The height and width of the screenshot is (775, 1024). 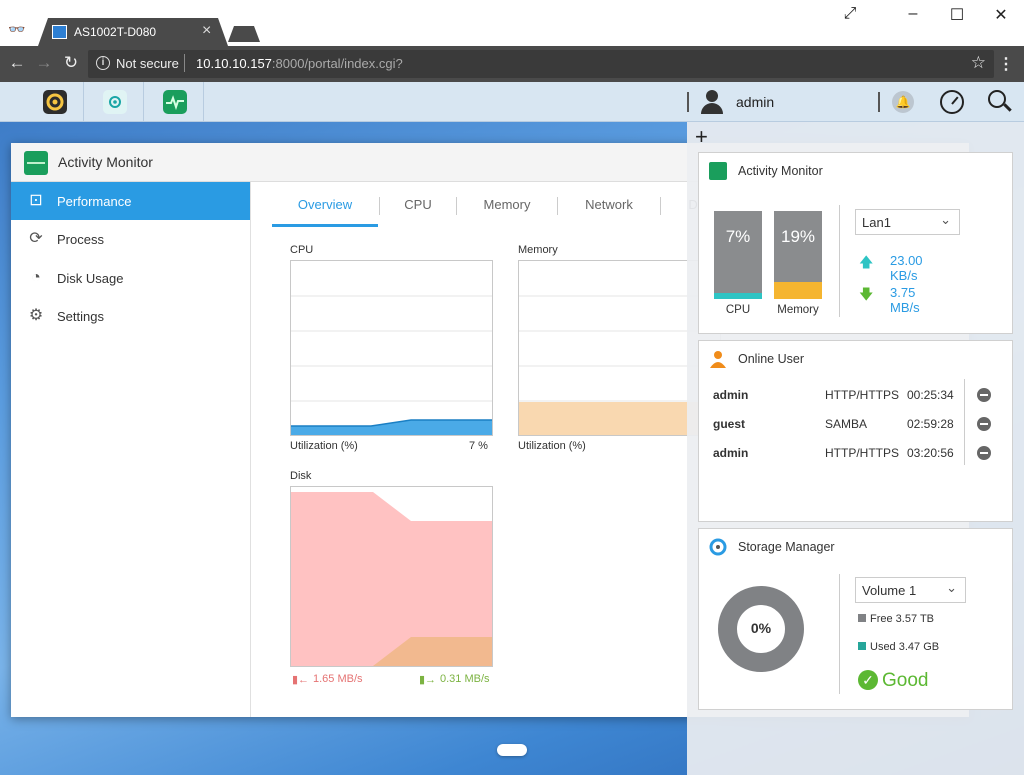 I want to click on maximize-button: ☐, so click(x=957, y=15).